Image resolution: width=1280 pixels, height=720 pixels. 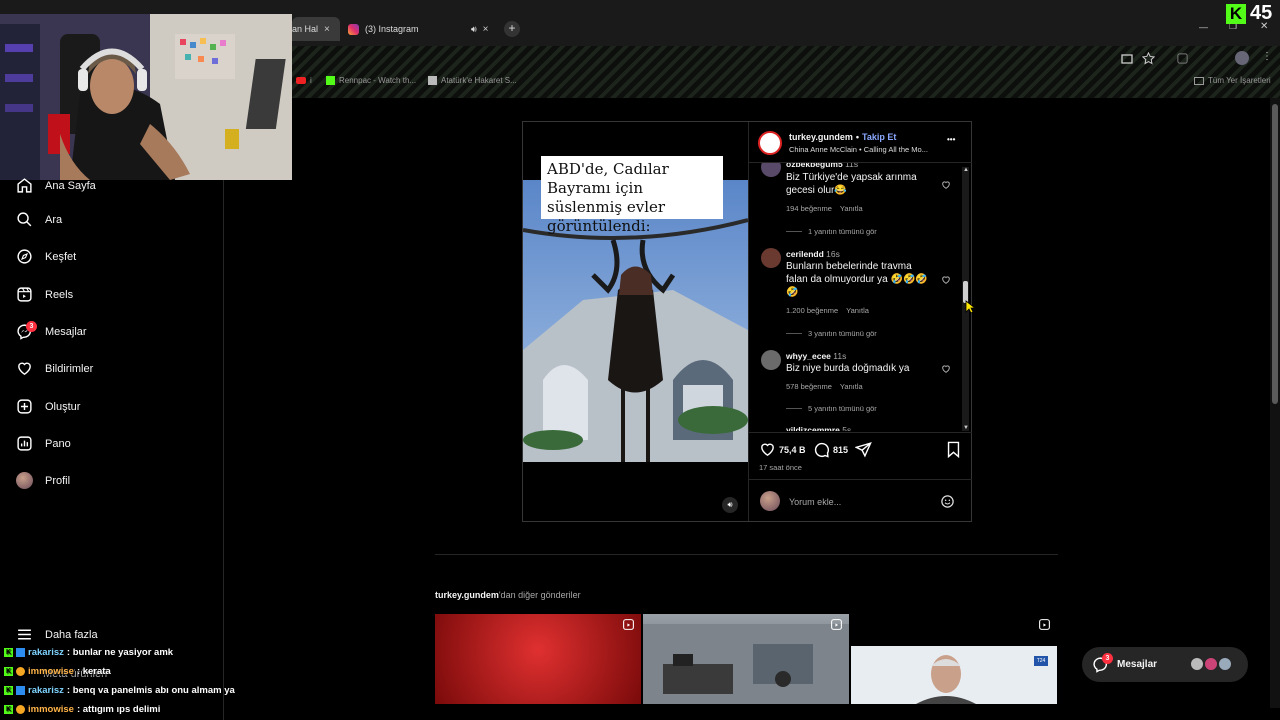 What do you see at coordinates (1239, 80) in the screenshot?
I see `bookmark-label: Tüm Yer İşaretleri` at bounding box center [1239, 80].